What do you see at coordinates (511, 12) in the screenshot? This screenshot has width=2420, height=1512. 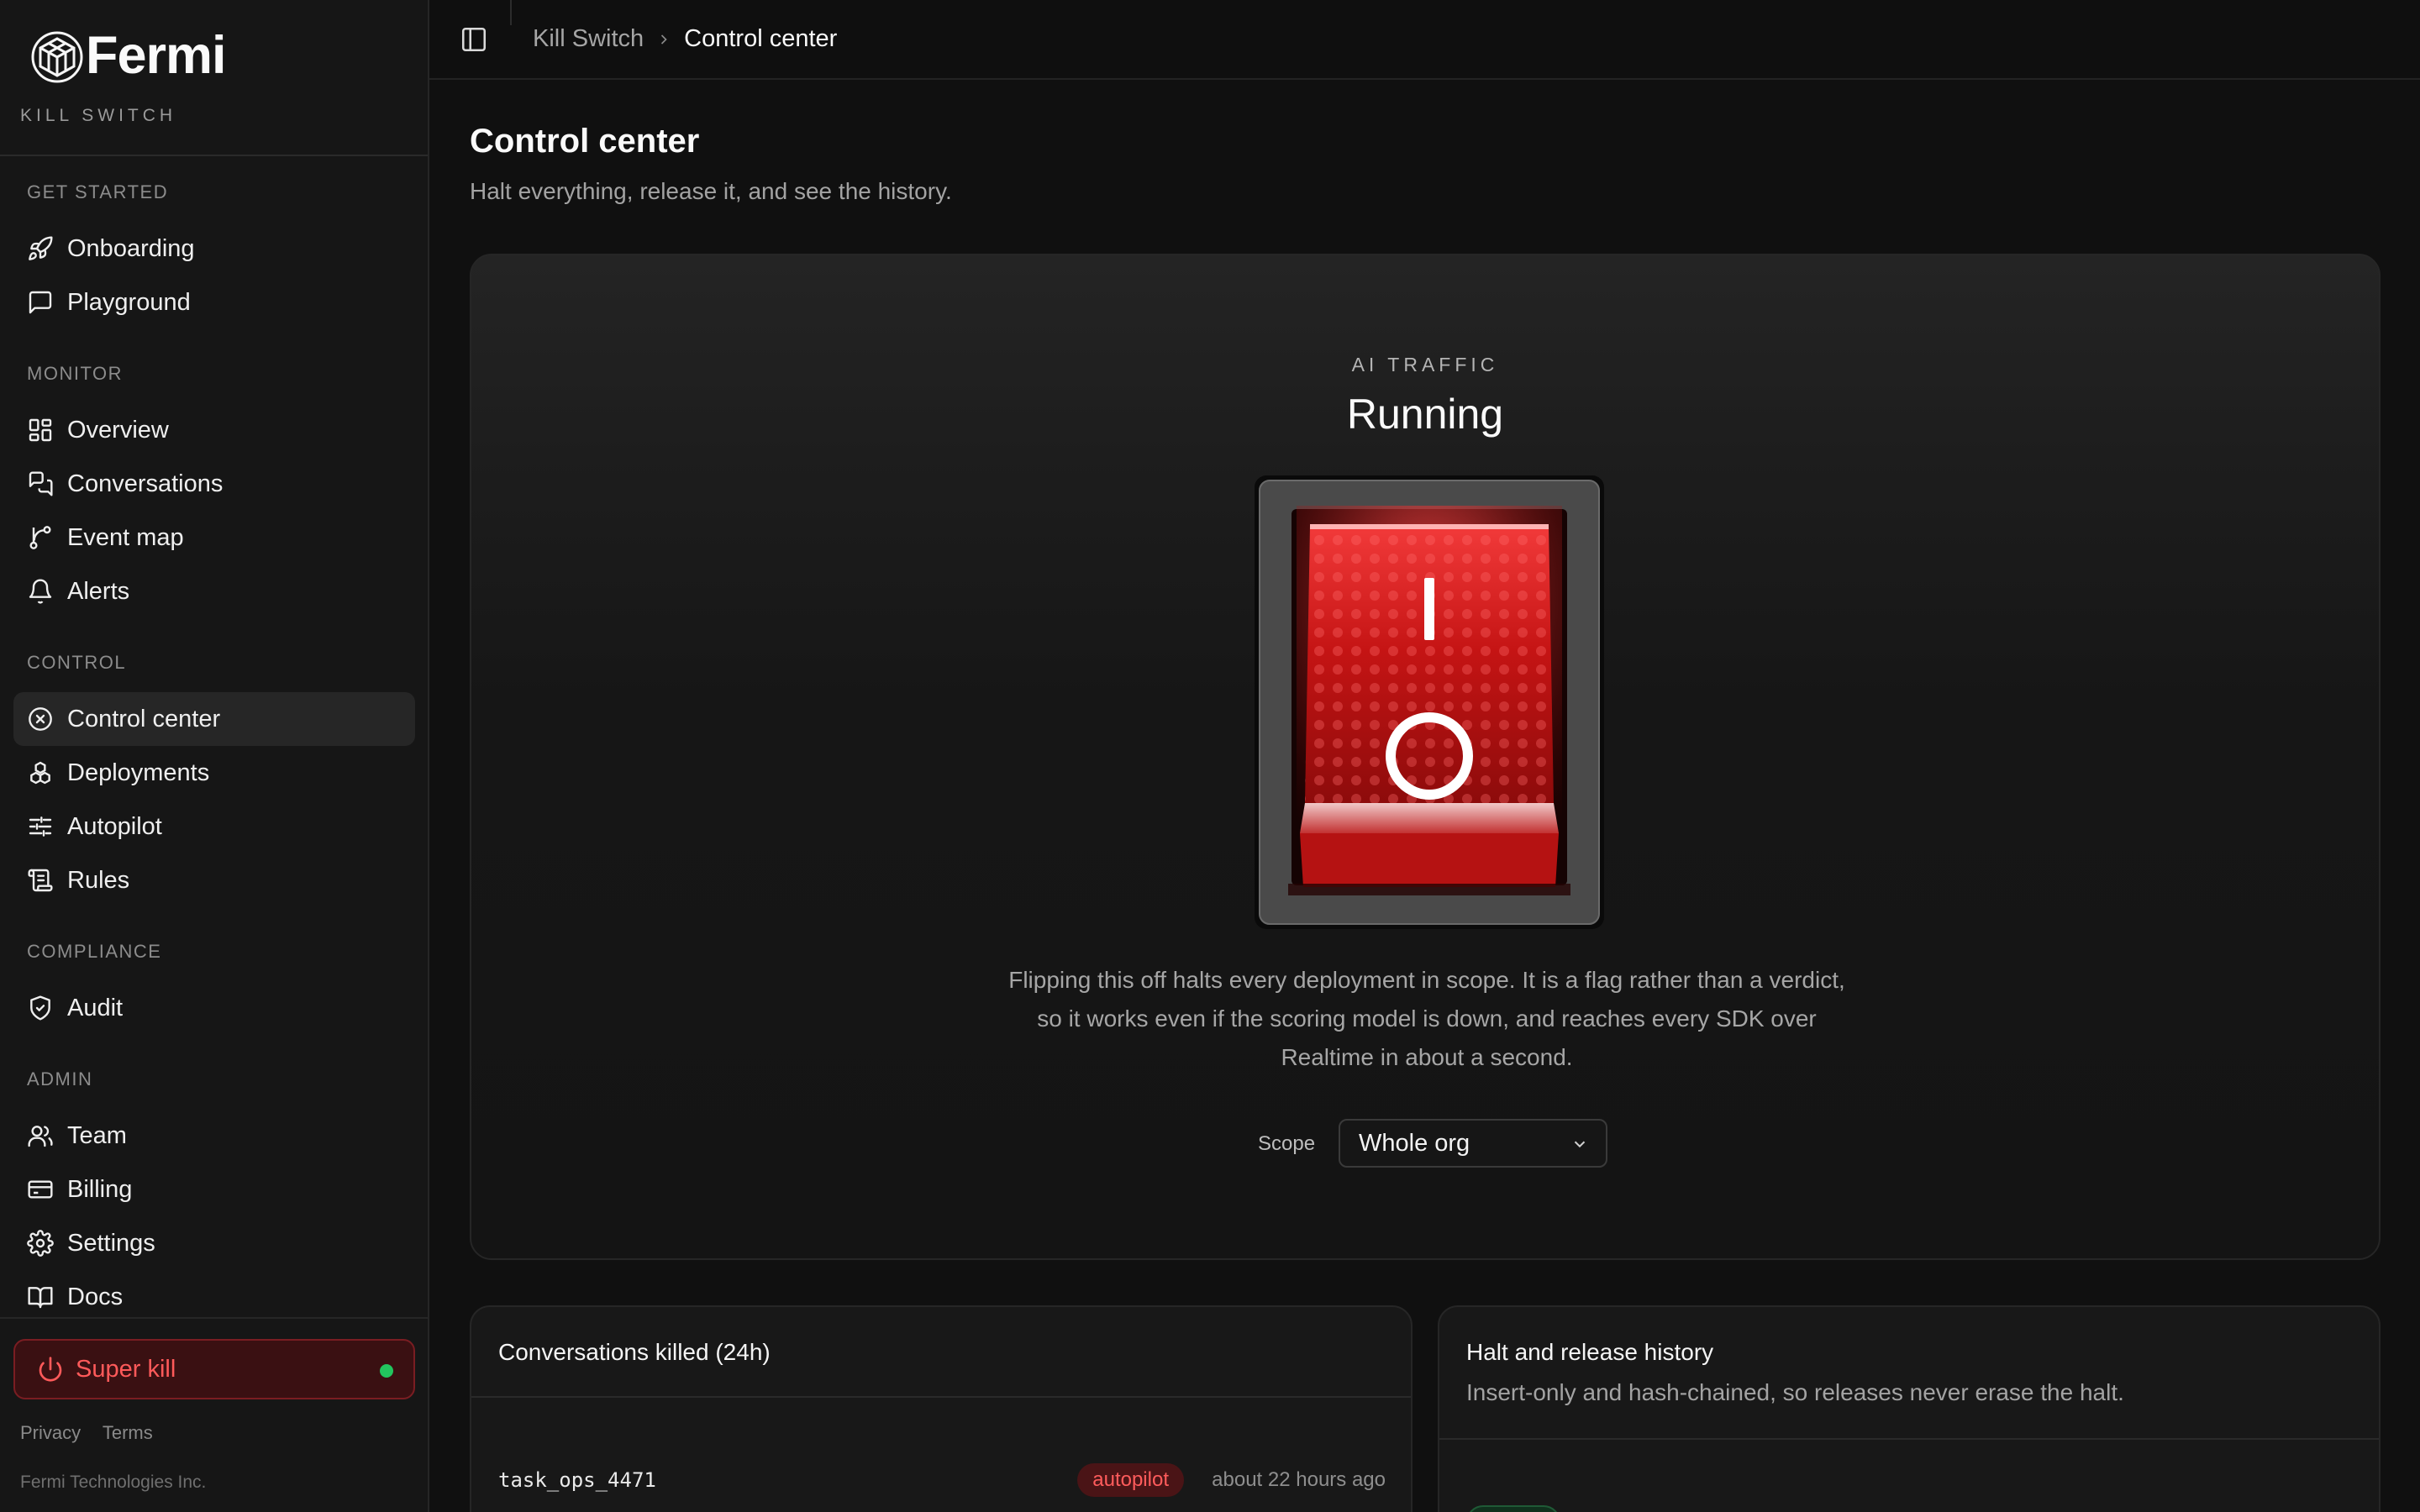 I see `divider` at bounding box center [511, 12].